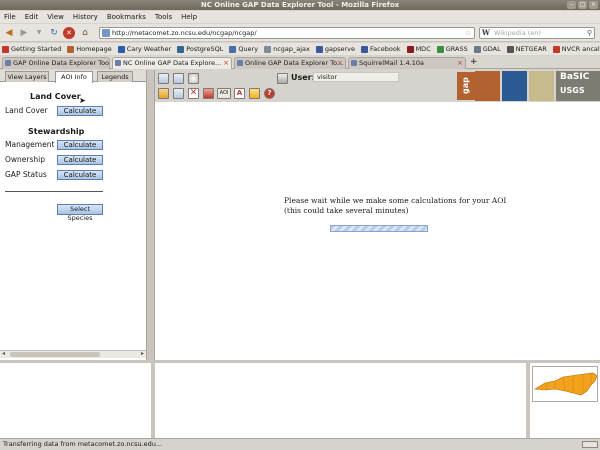 This screenshot has width=600, height=450. I want to click on tab-nc-online-gap: NC Online GAP Data Explore... ×, so click(172, 63).